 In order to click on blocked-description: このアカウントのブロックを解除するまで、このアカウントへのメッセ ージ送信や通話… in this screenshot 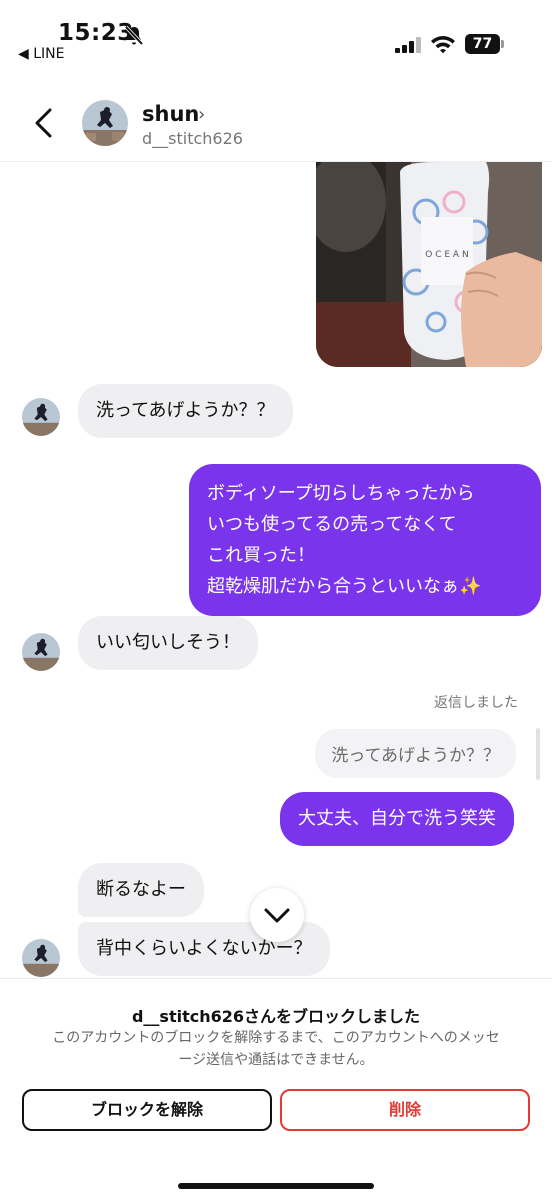, I will do `click(276, 1049)`.